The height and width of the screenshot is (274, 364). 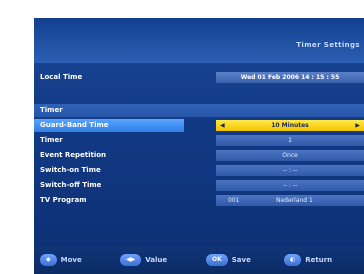 What do you see at coordinates (199, 77) in the screenshot?
I see `local-time-row: Local Time Wed 01 Feb 2006 14 : 15 : 55` at bounding box center [199, 77].